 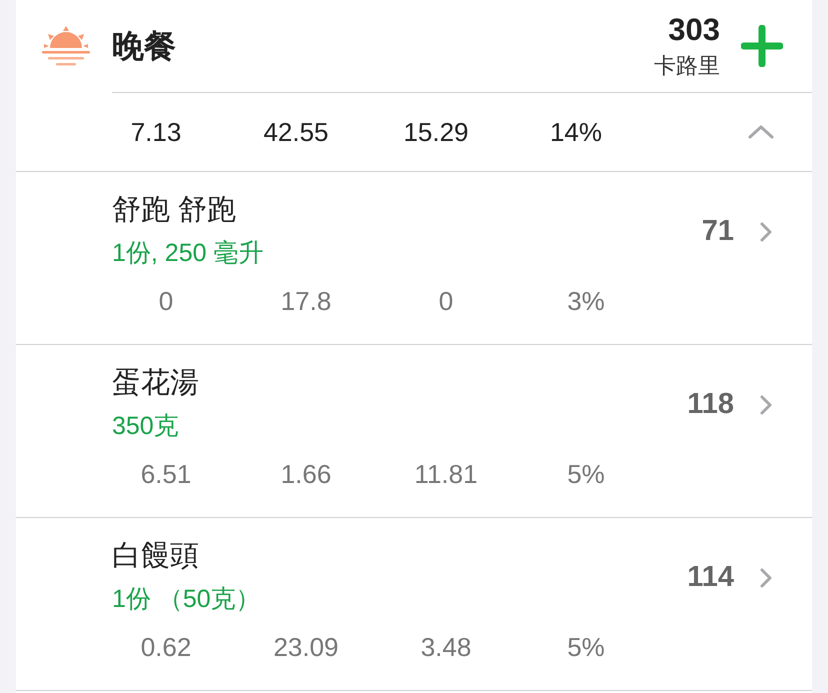 What do you see at coordinates (296, 132) in the screenshot?
I see `nutrient-value: 42.55` at bounding box center [296, 132].